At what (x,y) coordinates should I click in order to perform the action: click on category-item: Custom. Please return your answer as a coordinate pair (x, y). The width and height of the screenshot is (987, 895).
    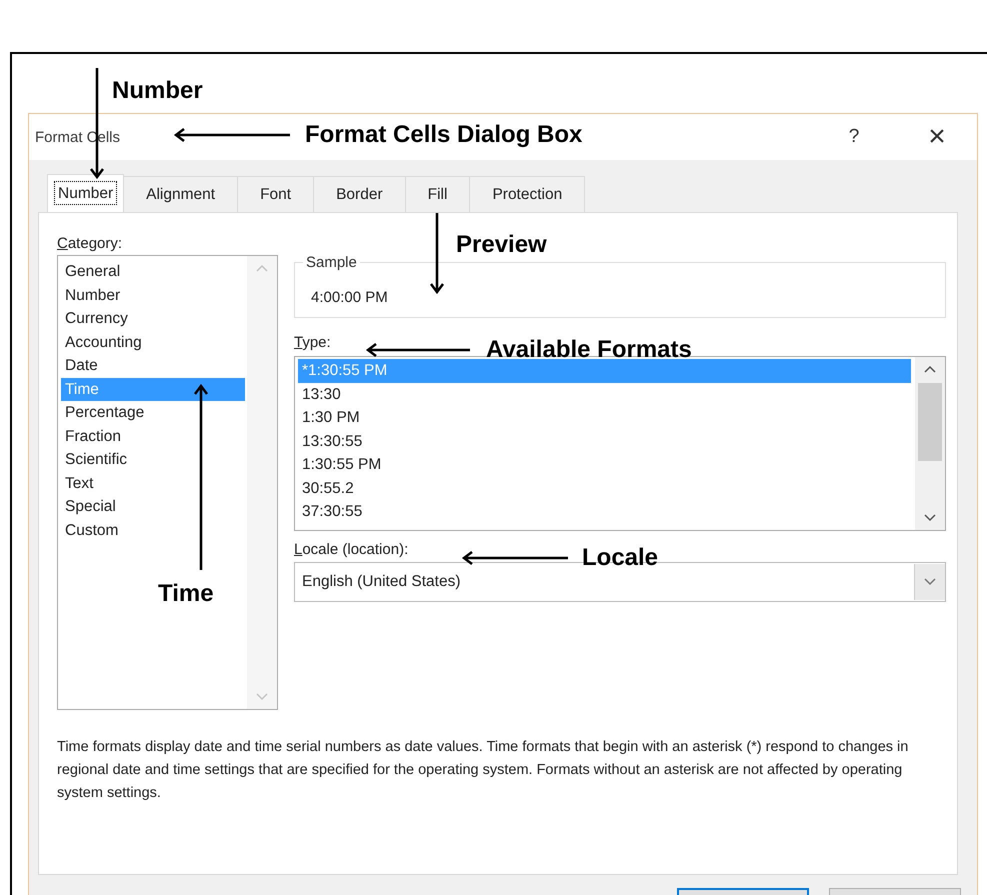
    Looking at the image, I should click on (153, 530).